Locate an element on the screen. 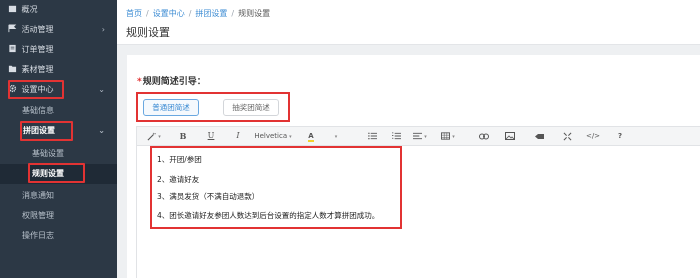 The height and width of the screenshot is (278, 700). code-view-button: </> is located at coordinates (593, 136).